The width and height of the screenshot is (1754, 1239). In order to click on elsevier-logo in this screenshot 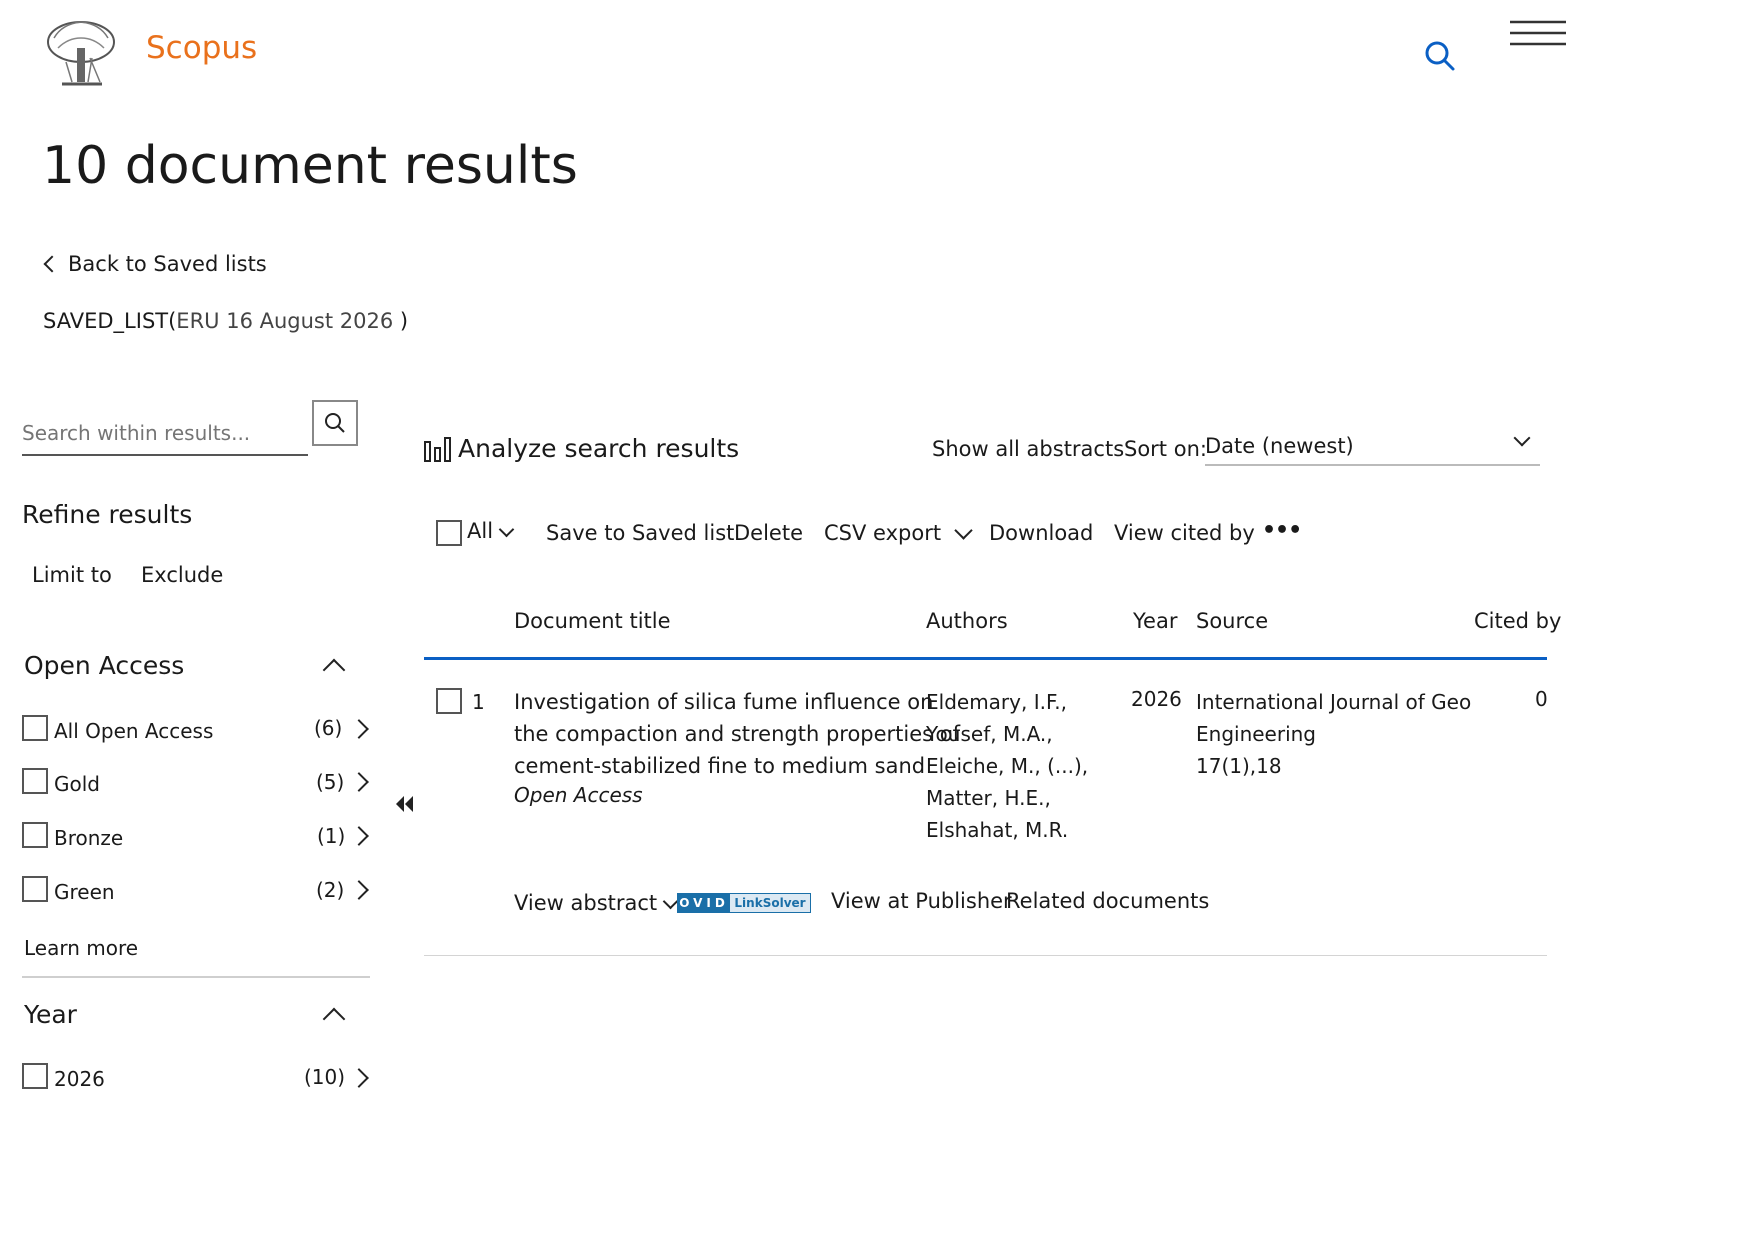, I will do `click(81, 53)`.